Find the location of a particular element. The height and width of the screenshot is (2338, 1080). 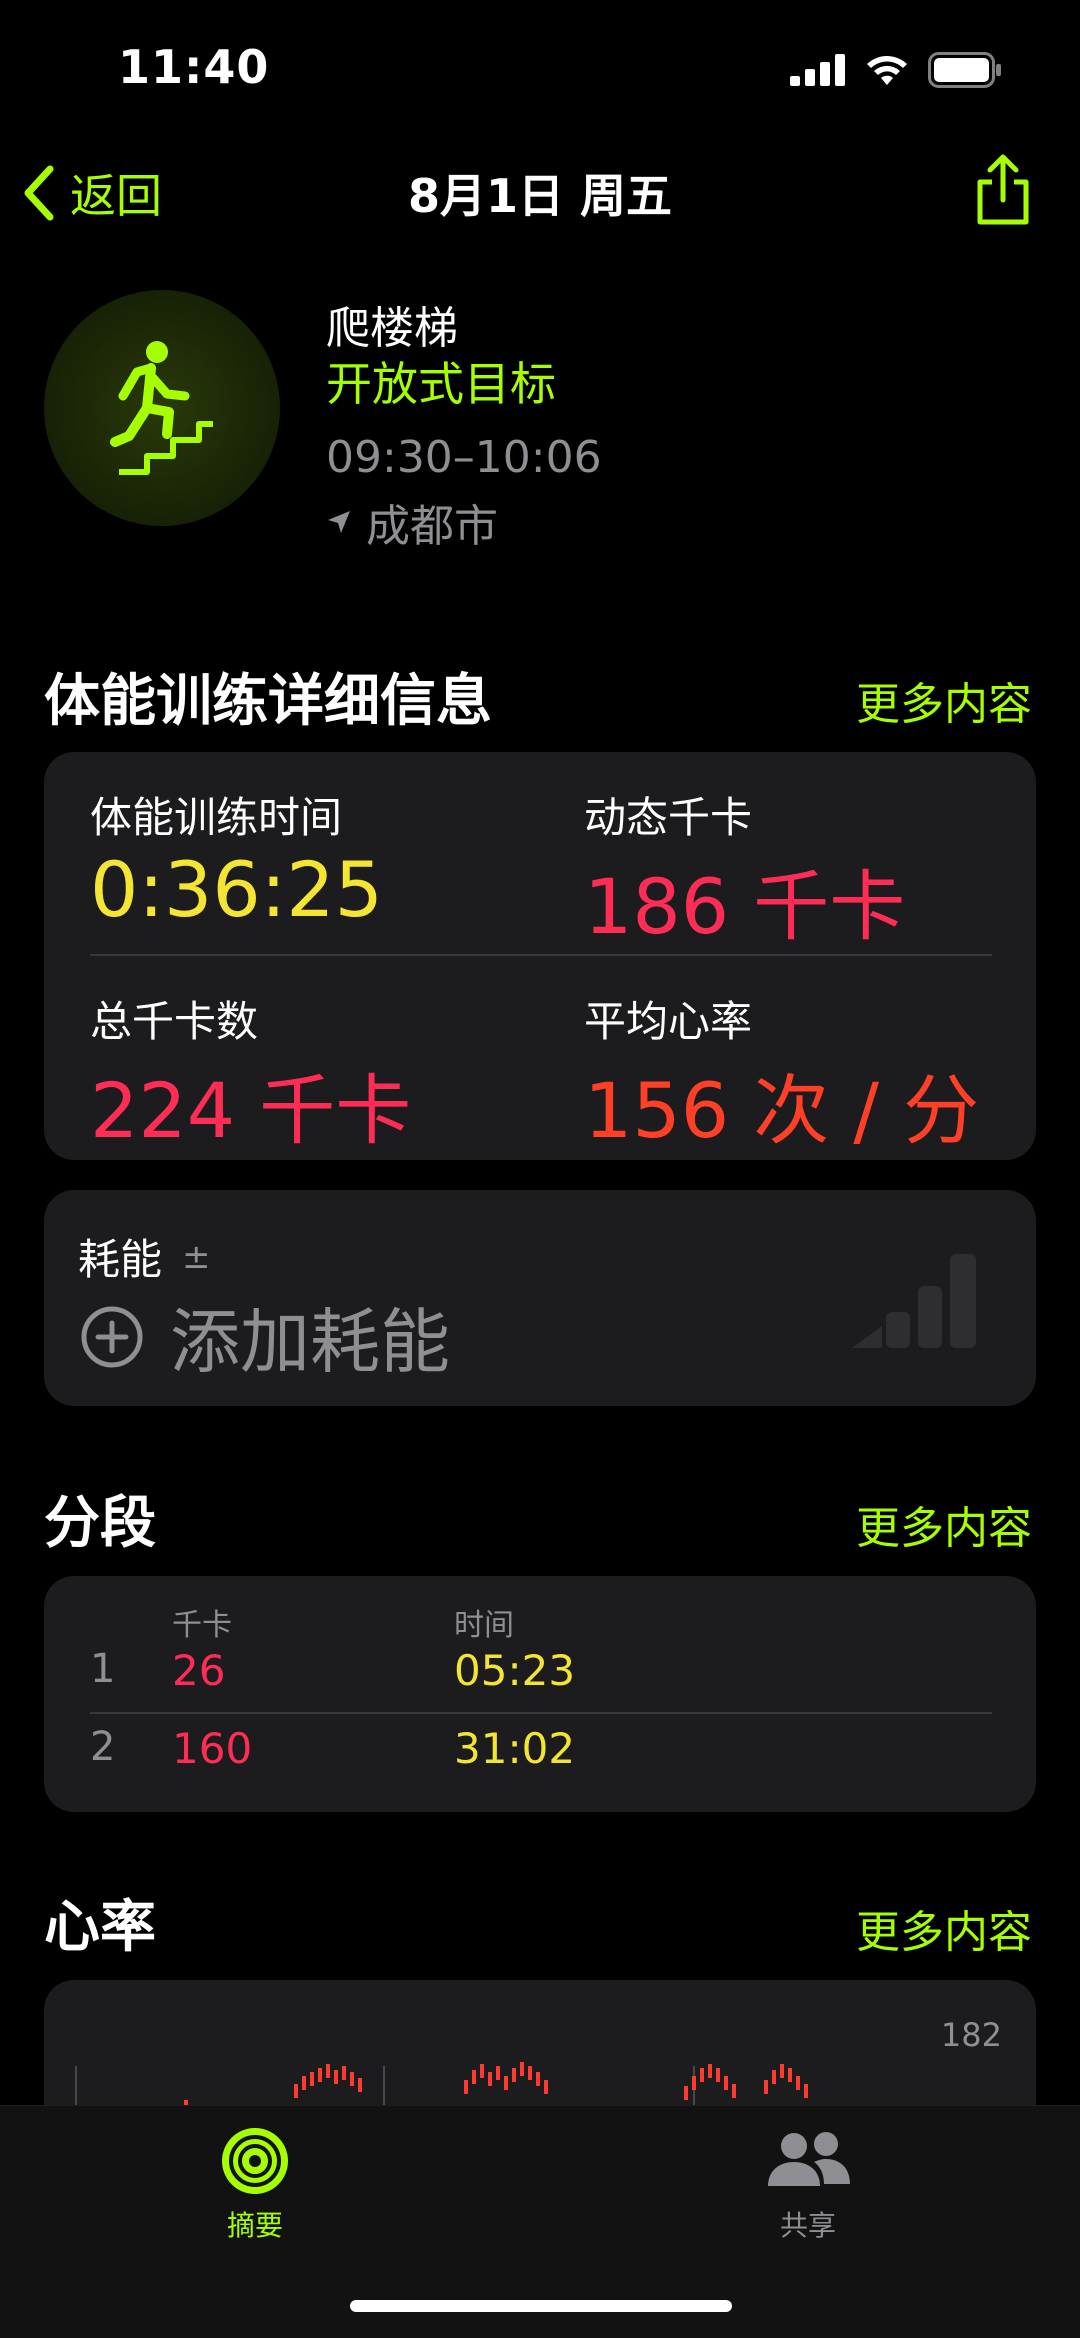

add-effort-button: 添加耗能 is located at coordinates (265, 1336).